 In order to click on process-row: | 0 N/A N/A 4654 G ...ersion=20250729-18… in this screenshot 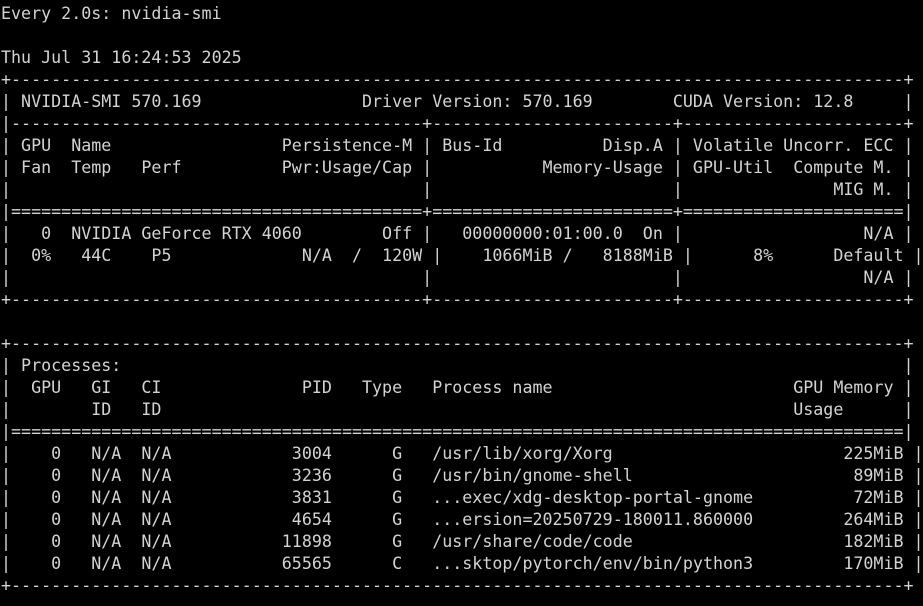, I will do `click(462, 519)`.